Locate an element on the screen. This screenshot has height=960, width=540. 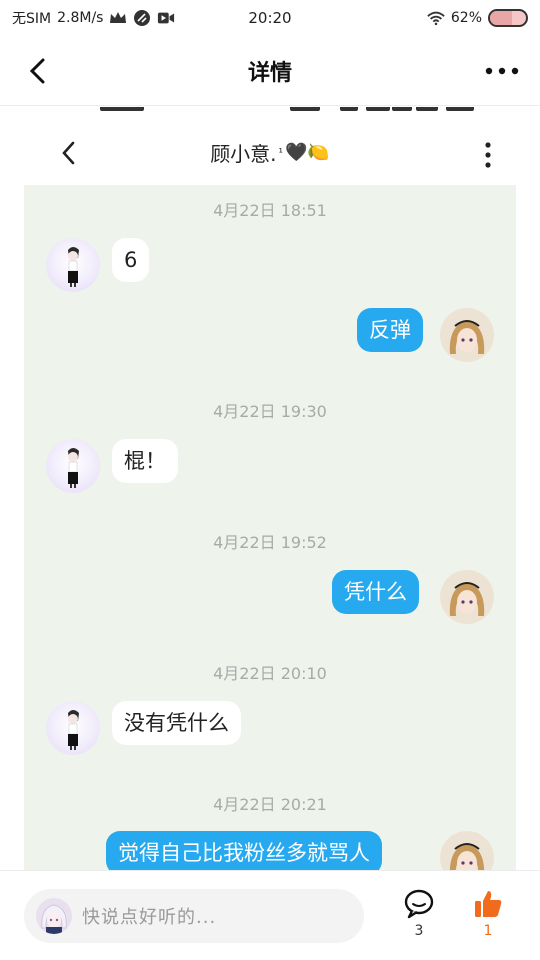
message-timestamp: 4月22日 19:30 is located at coordinates (270, 411).